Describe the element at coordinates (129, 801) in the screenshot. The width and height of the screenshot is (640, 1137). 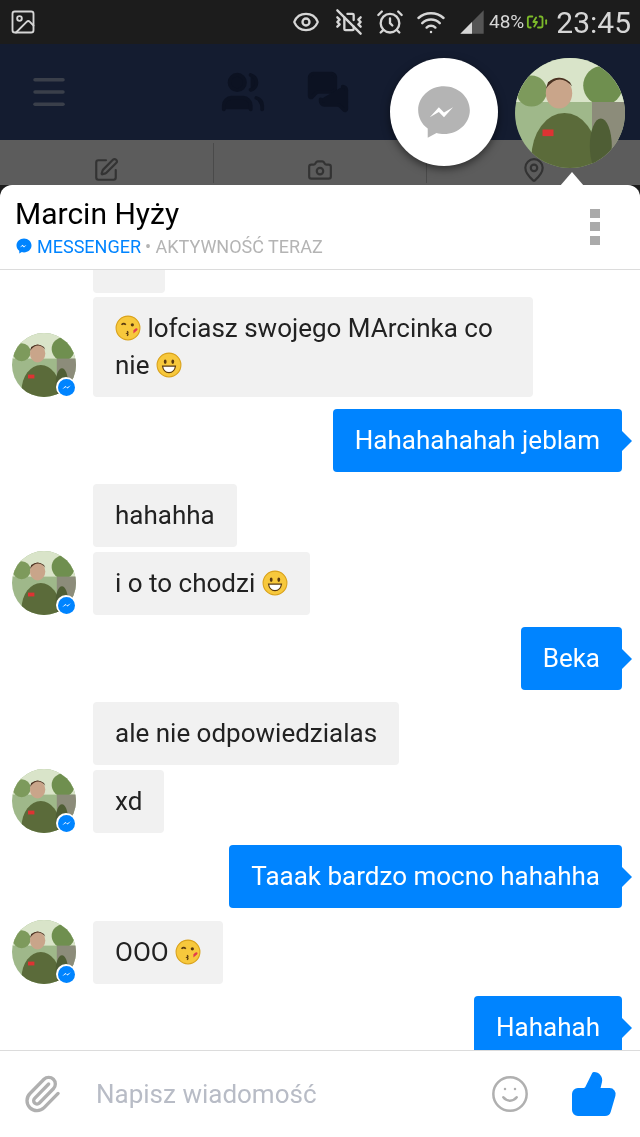
I see `message-bubble: xd` at that location.